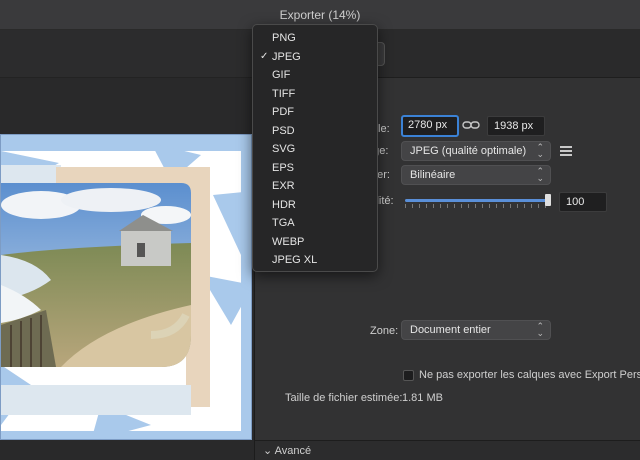 Image resolution: width=640 pixels, height=460 pixels. What do you see at coordinates (408, 375) in the screenshot?
I see `export-persona-checkbox` at bounding box center [408, 375].